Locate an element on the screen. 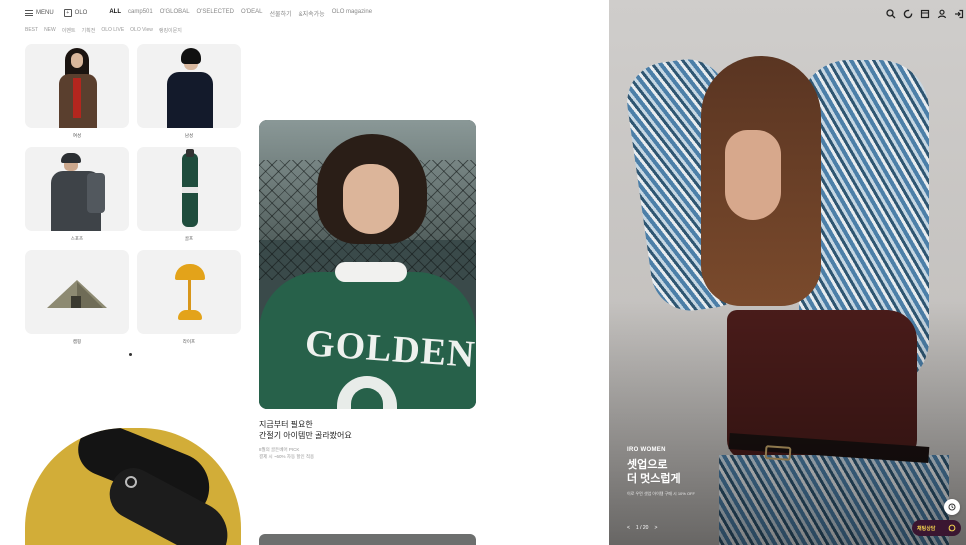 This screenshot has width=966, height=545. hero-headline-line1: 셋업으로 is located at coordinates (647, 465).